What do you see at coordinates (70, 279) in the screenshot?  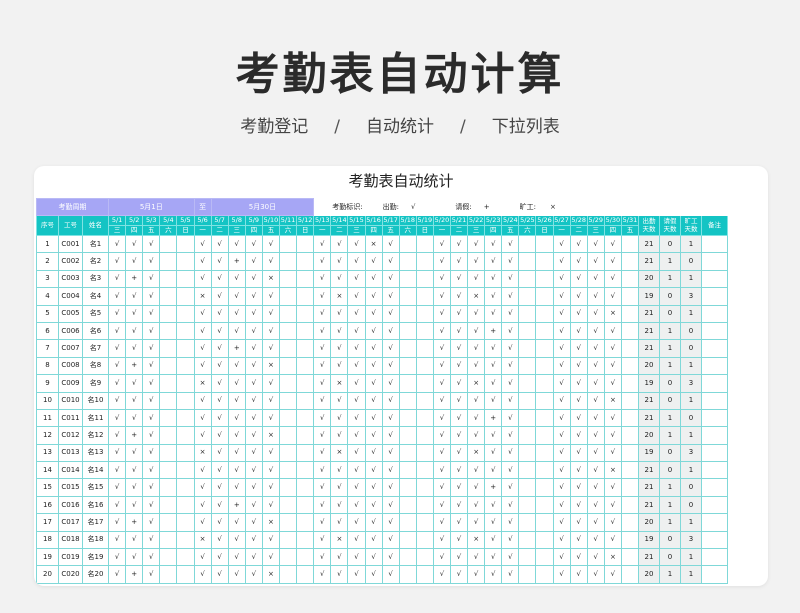 I see `cell-id: C003` at bounding box center [70, 279].